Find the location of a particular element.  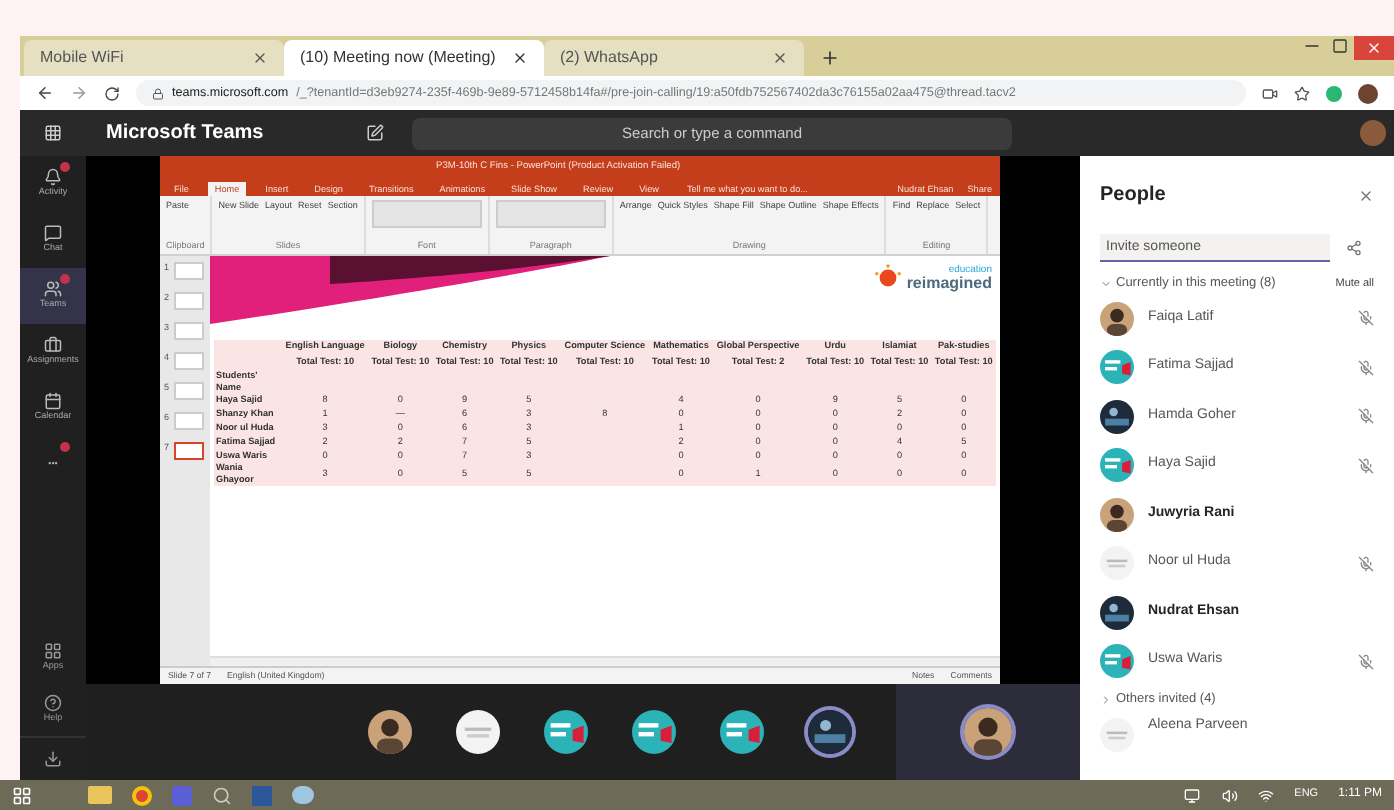

chat-icon is located at coordinates (53, 233).